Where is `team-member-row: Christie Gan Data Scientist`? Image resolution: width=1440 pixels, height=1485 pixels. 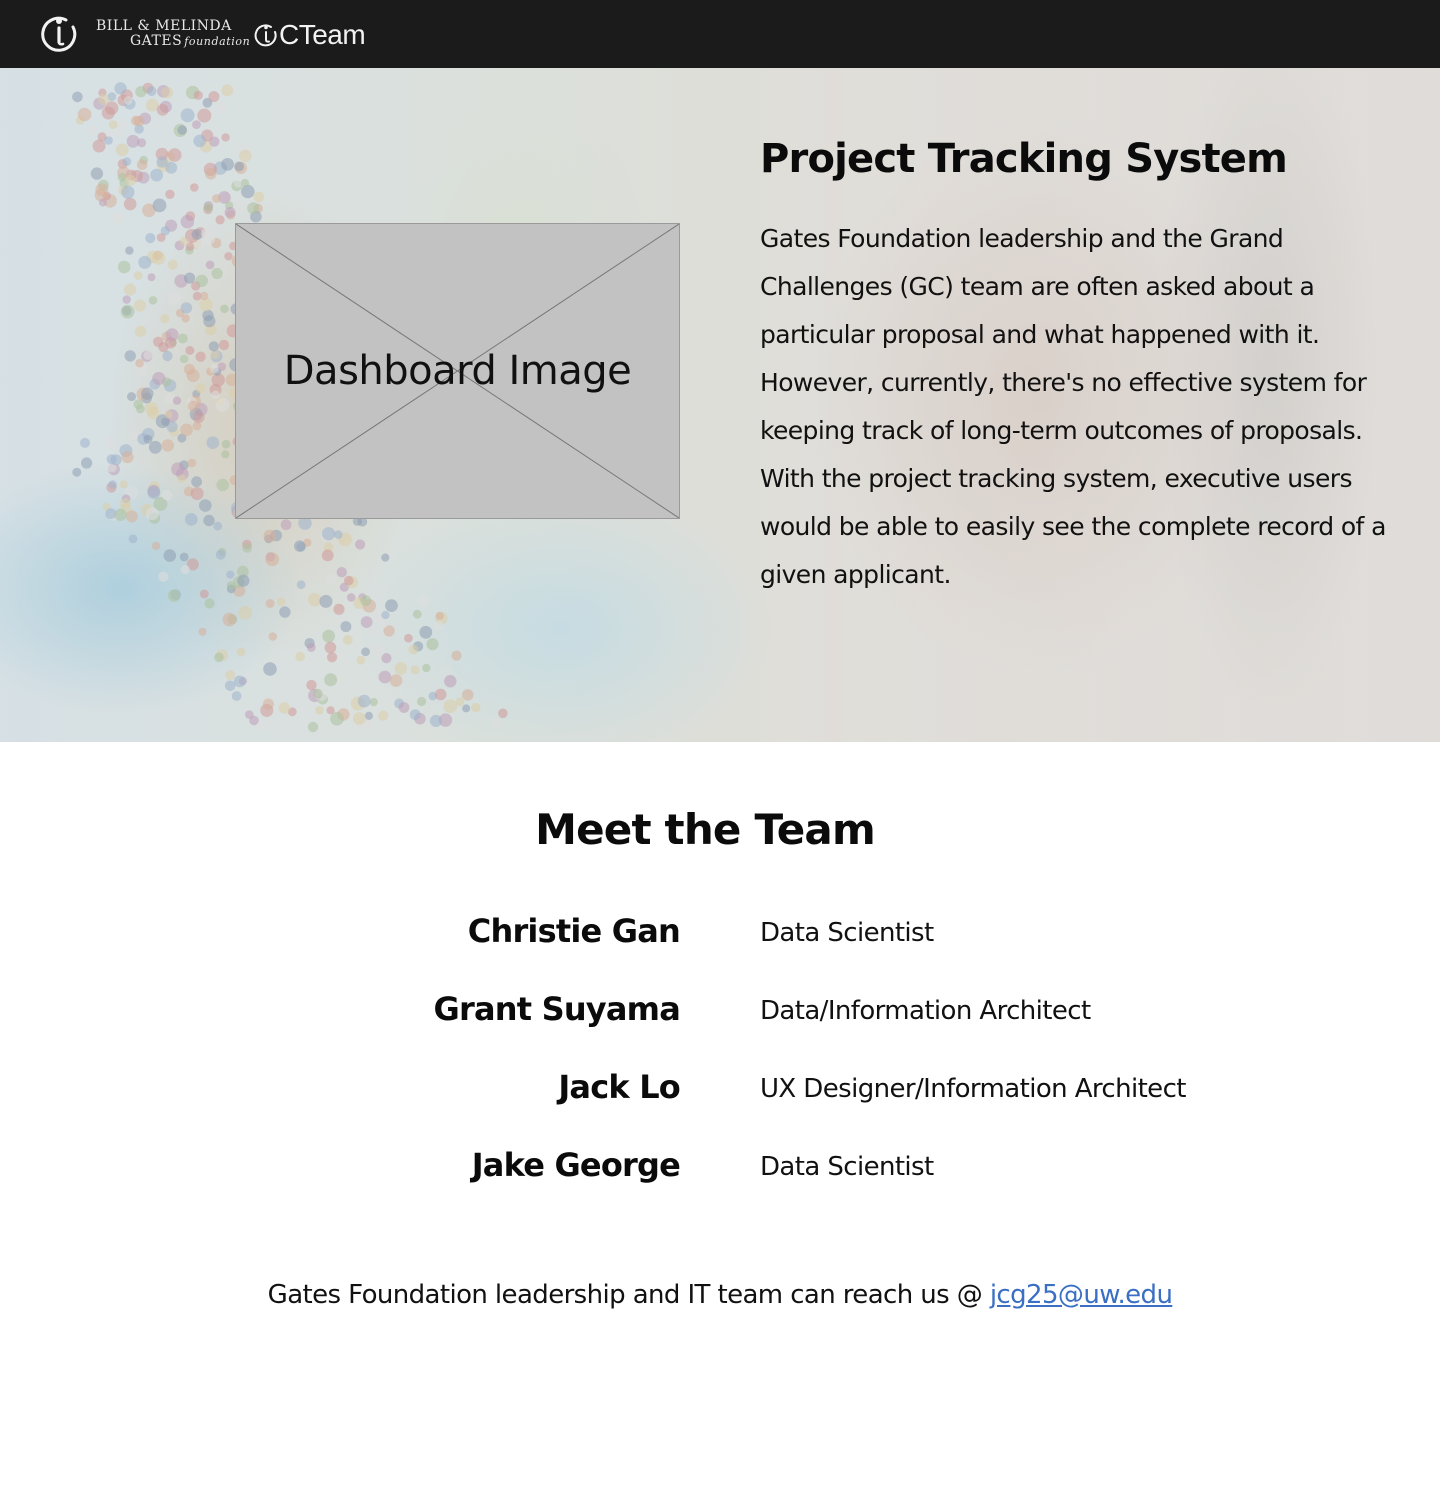 team-member-row: Christie Gan Data Scientist is located at coordinates (720, 937).